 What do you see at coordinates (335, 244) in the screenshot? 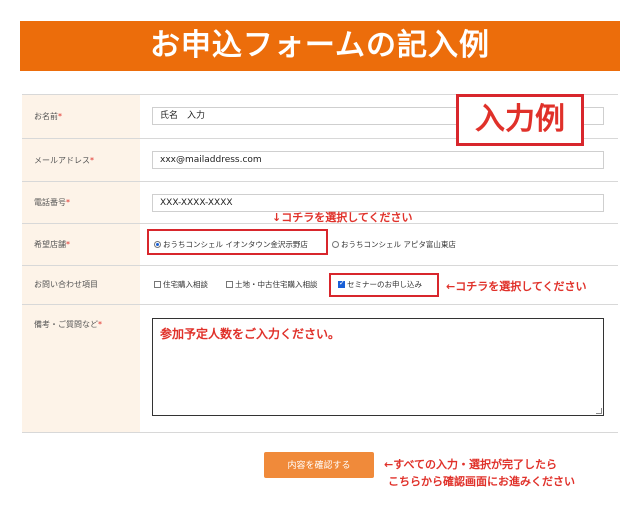
I see `radio-empty-icon` at bounding box center [335, 244].